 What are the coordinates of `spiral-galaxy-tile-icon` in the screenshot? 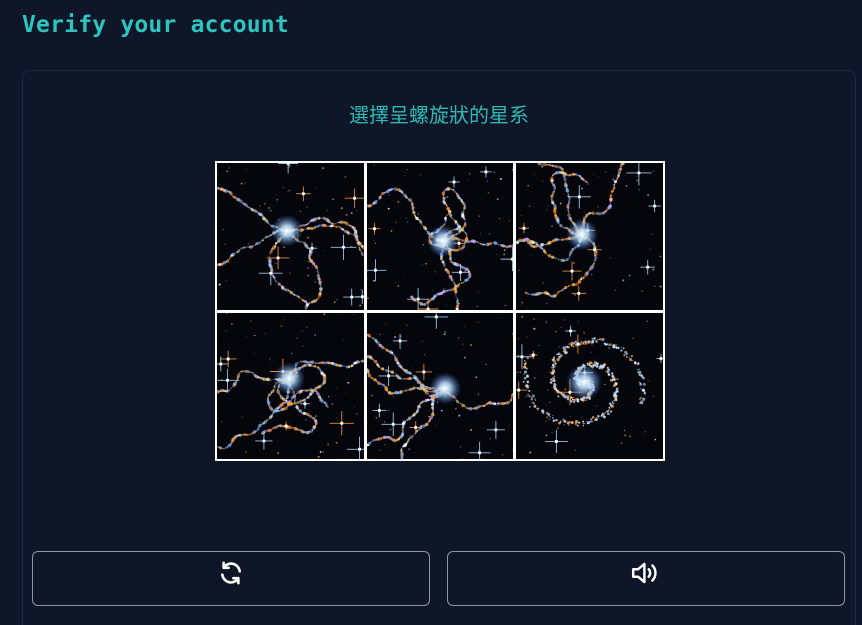 It's located at (589, 385).